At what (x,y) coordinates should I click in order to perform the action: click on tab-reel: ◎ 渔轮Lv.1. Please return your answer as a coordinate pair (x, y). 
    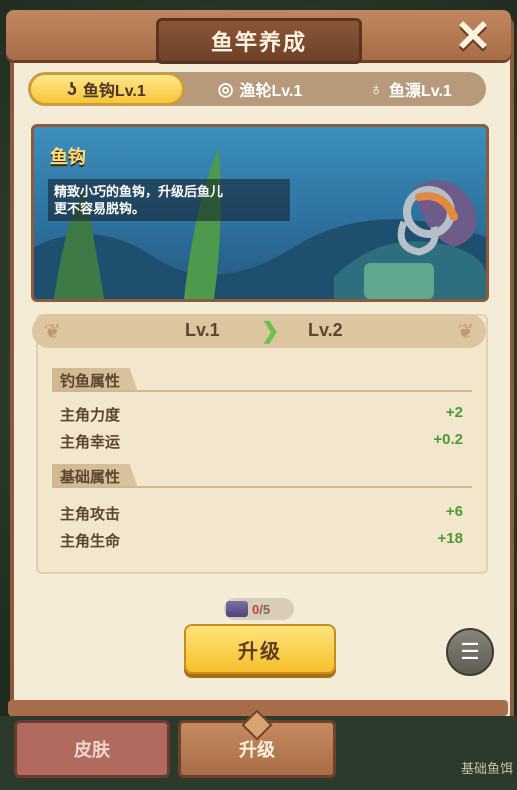
    Looking at the image, I should click on (260, 89).